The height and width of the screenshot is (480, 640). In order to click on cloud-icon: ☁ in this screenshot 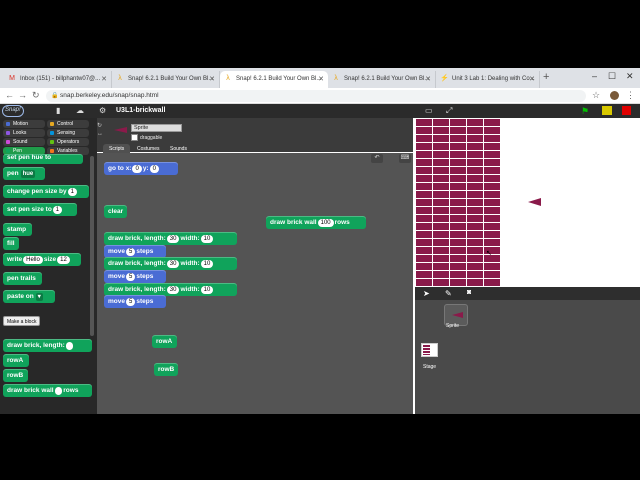, I will do `click(80, 110)`.